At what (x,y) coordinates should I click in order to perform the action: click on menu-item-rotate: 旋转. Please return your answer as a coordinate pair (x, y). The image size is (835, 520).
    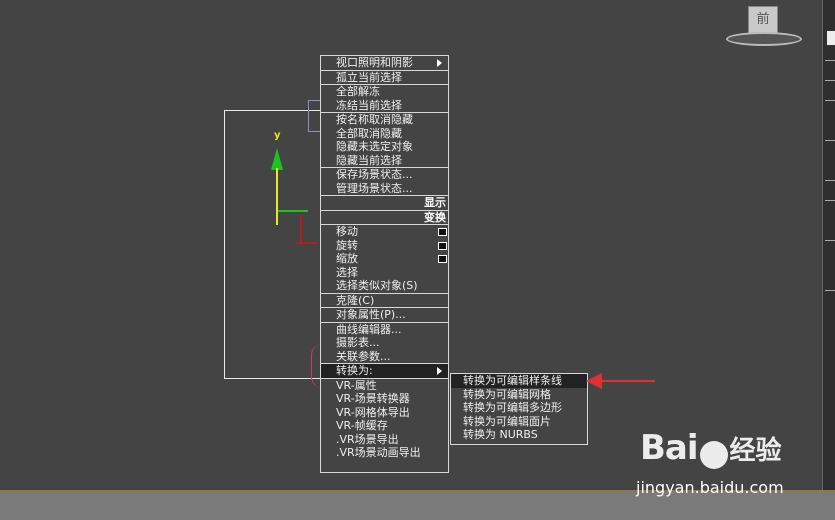
    Looking at the image, I should click on (384, 246).